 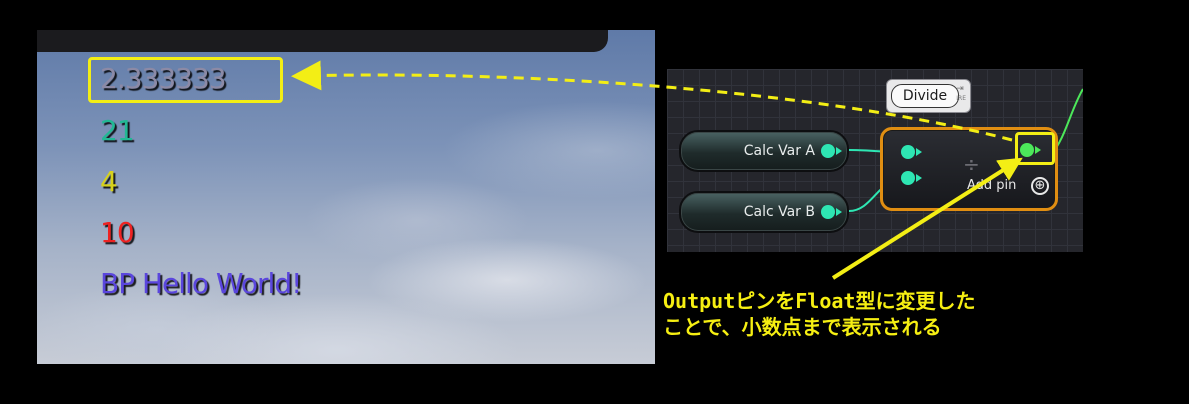 What do you see at coordinates (927, 218) in the screenshot?
I see `solid-arrow-to-pin` at bounding box center [927, 218].